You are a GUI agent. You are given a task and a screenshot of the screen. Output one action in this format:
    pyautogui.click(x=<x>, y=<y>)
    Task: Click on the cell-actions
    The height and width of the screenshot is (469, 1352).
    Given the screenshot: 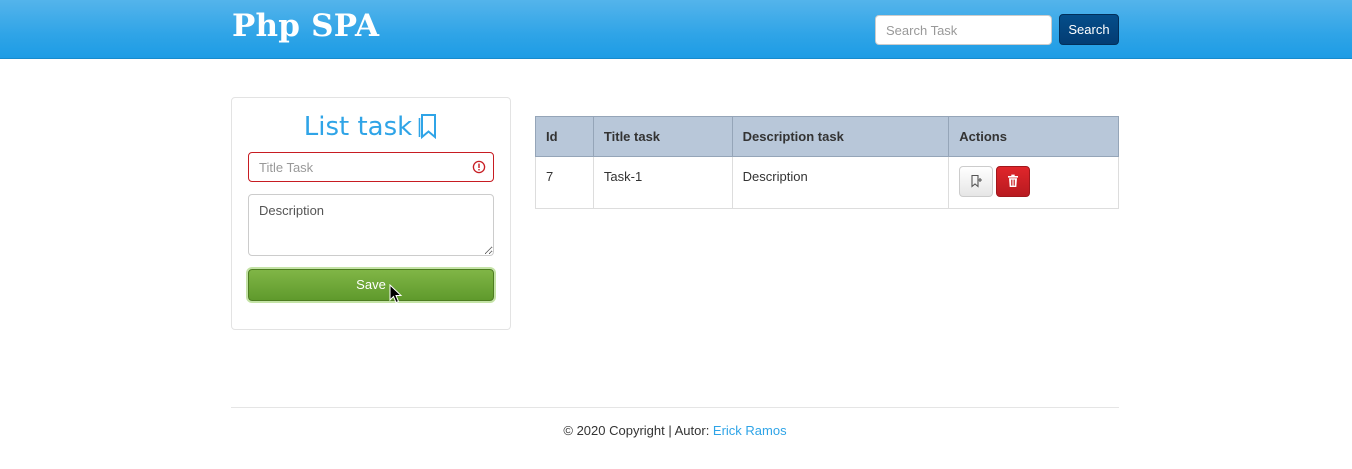 What is the action you would take?
    pyautogui.click(x=1033, y=182)
    